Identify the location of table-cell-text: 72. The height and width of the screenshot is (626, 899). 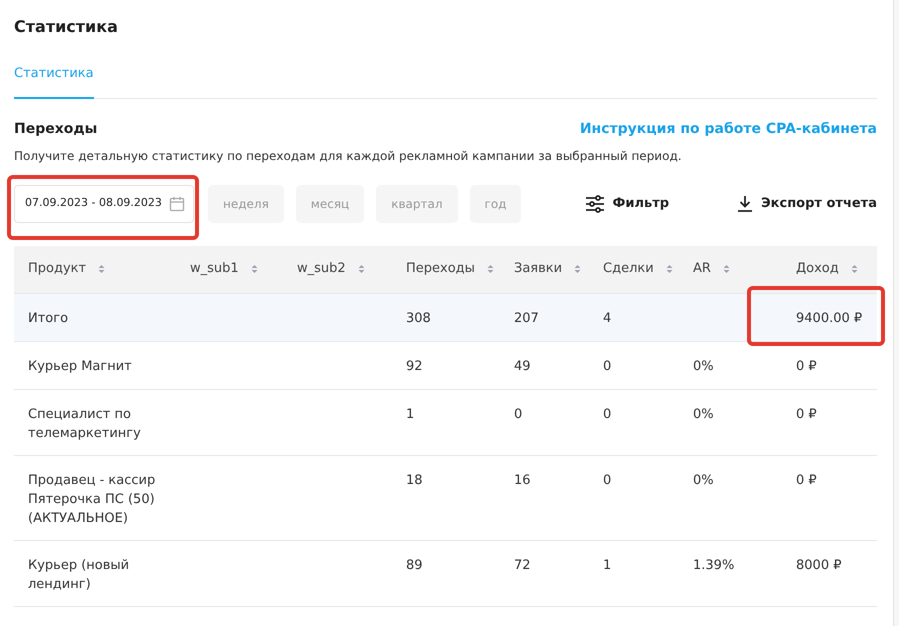
(522, 565).